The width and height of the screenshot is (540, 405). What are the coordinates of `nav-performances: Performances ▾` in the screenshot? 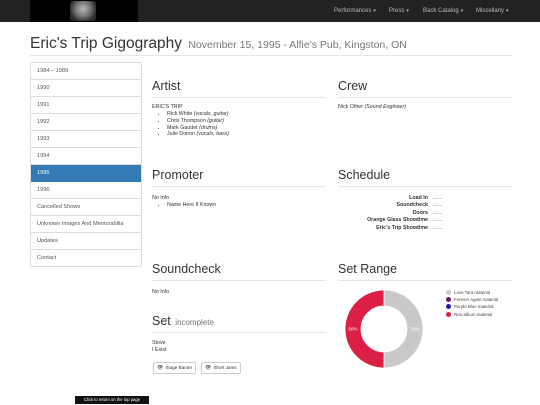 It's located at (355, 11).